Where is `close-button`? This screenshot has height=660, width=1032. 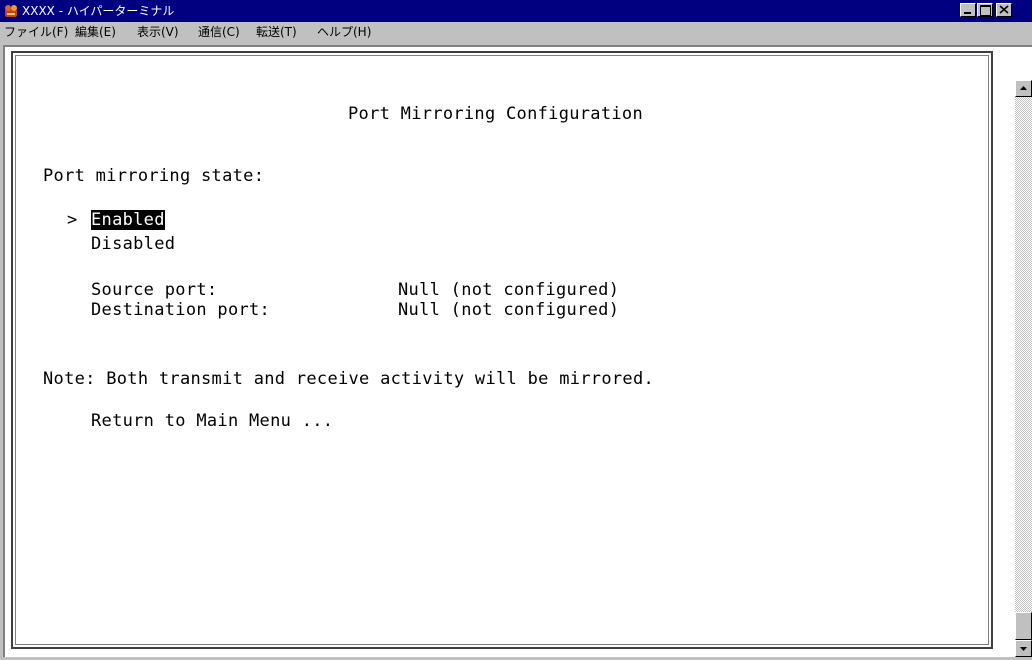 close-button is located at coordinates (1004, 10).